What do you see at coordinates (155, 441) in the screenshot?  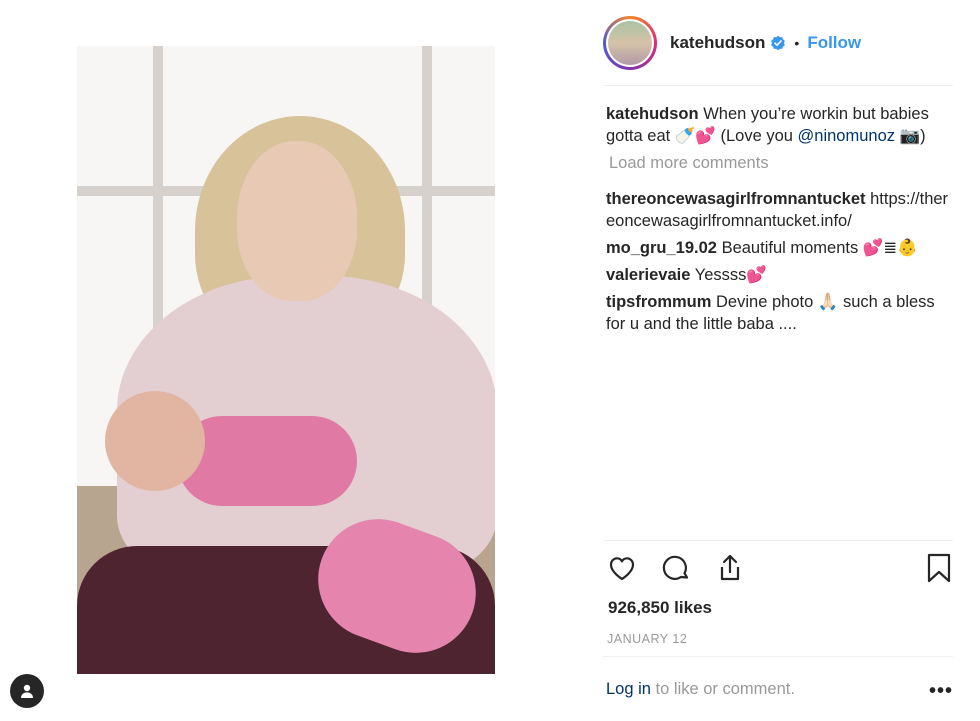 I see `baby-head` at bounding box center [155, 441].